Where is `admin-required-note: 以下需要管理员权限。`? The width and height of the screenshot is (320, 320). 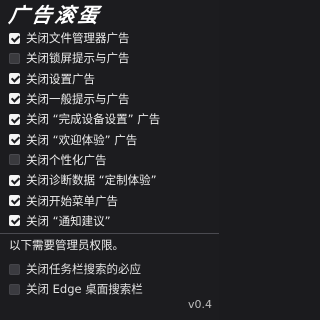
admin-required-note: 以下需要管理员权限。 is located at coordinates (66, 245).